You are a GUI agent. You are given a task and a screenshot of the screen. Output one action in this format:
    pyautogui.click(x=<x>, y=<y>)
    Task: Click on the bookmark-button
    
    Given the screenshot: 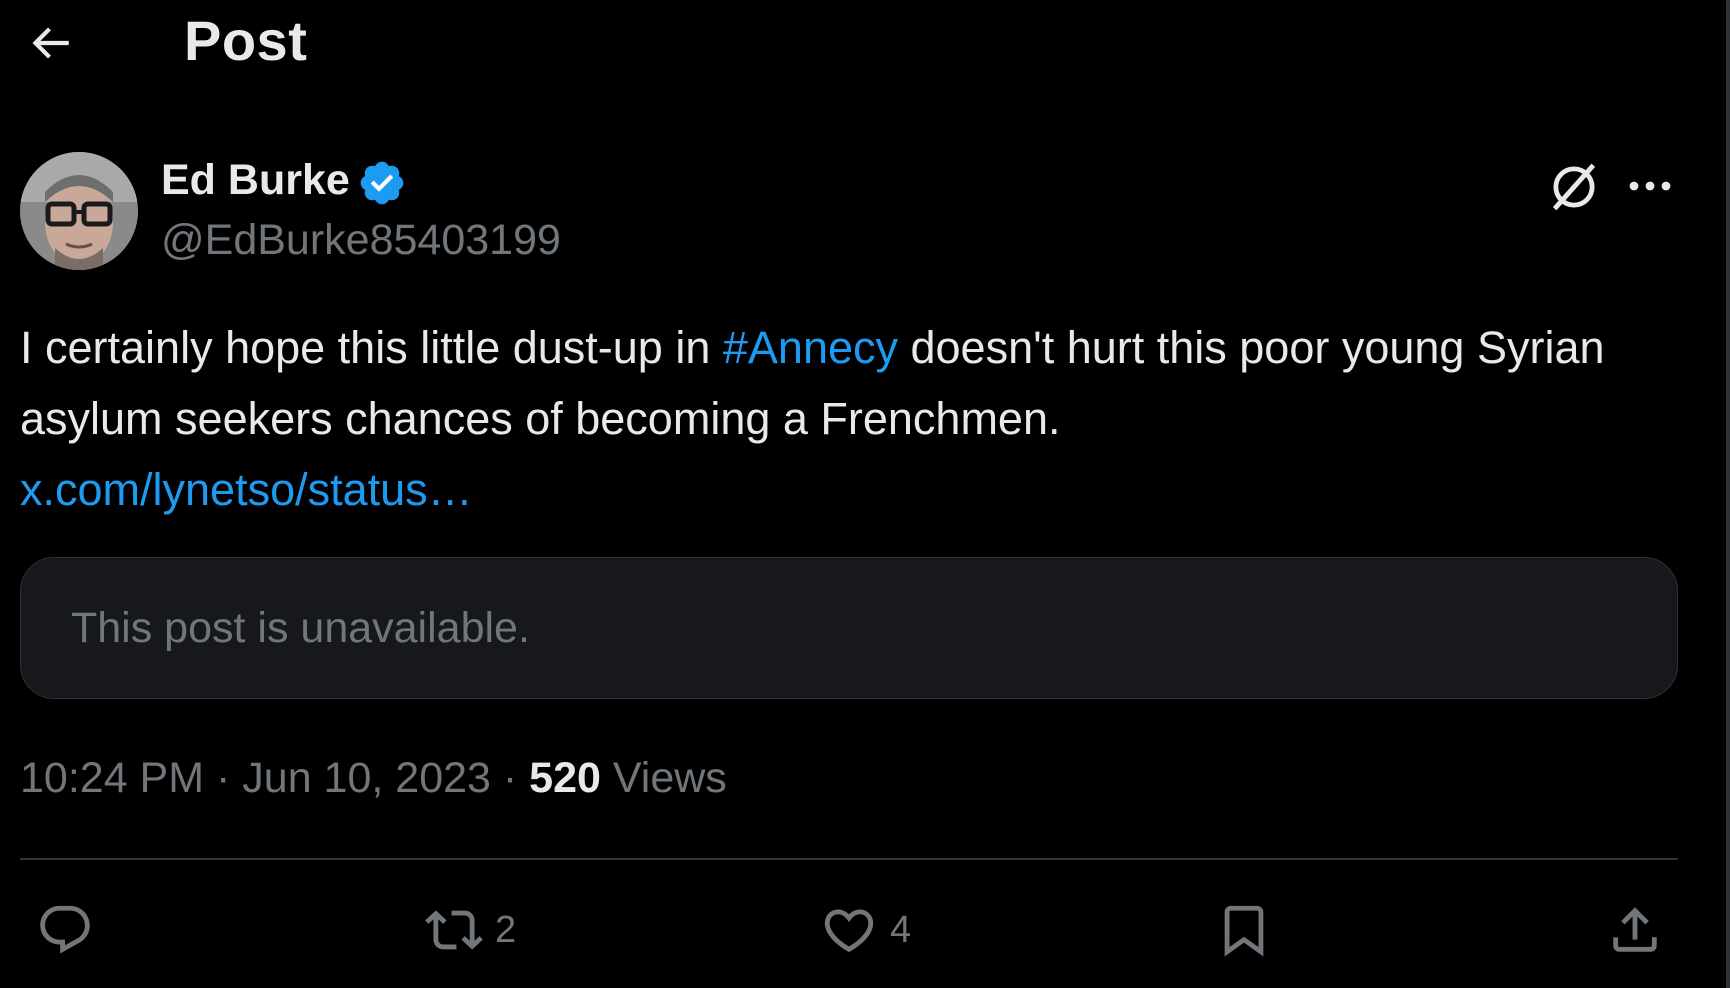 What is the action you would take?
    pyautogui.click(x=1244, y=930)
    